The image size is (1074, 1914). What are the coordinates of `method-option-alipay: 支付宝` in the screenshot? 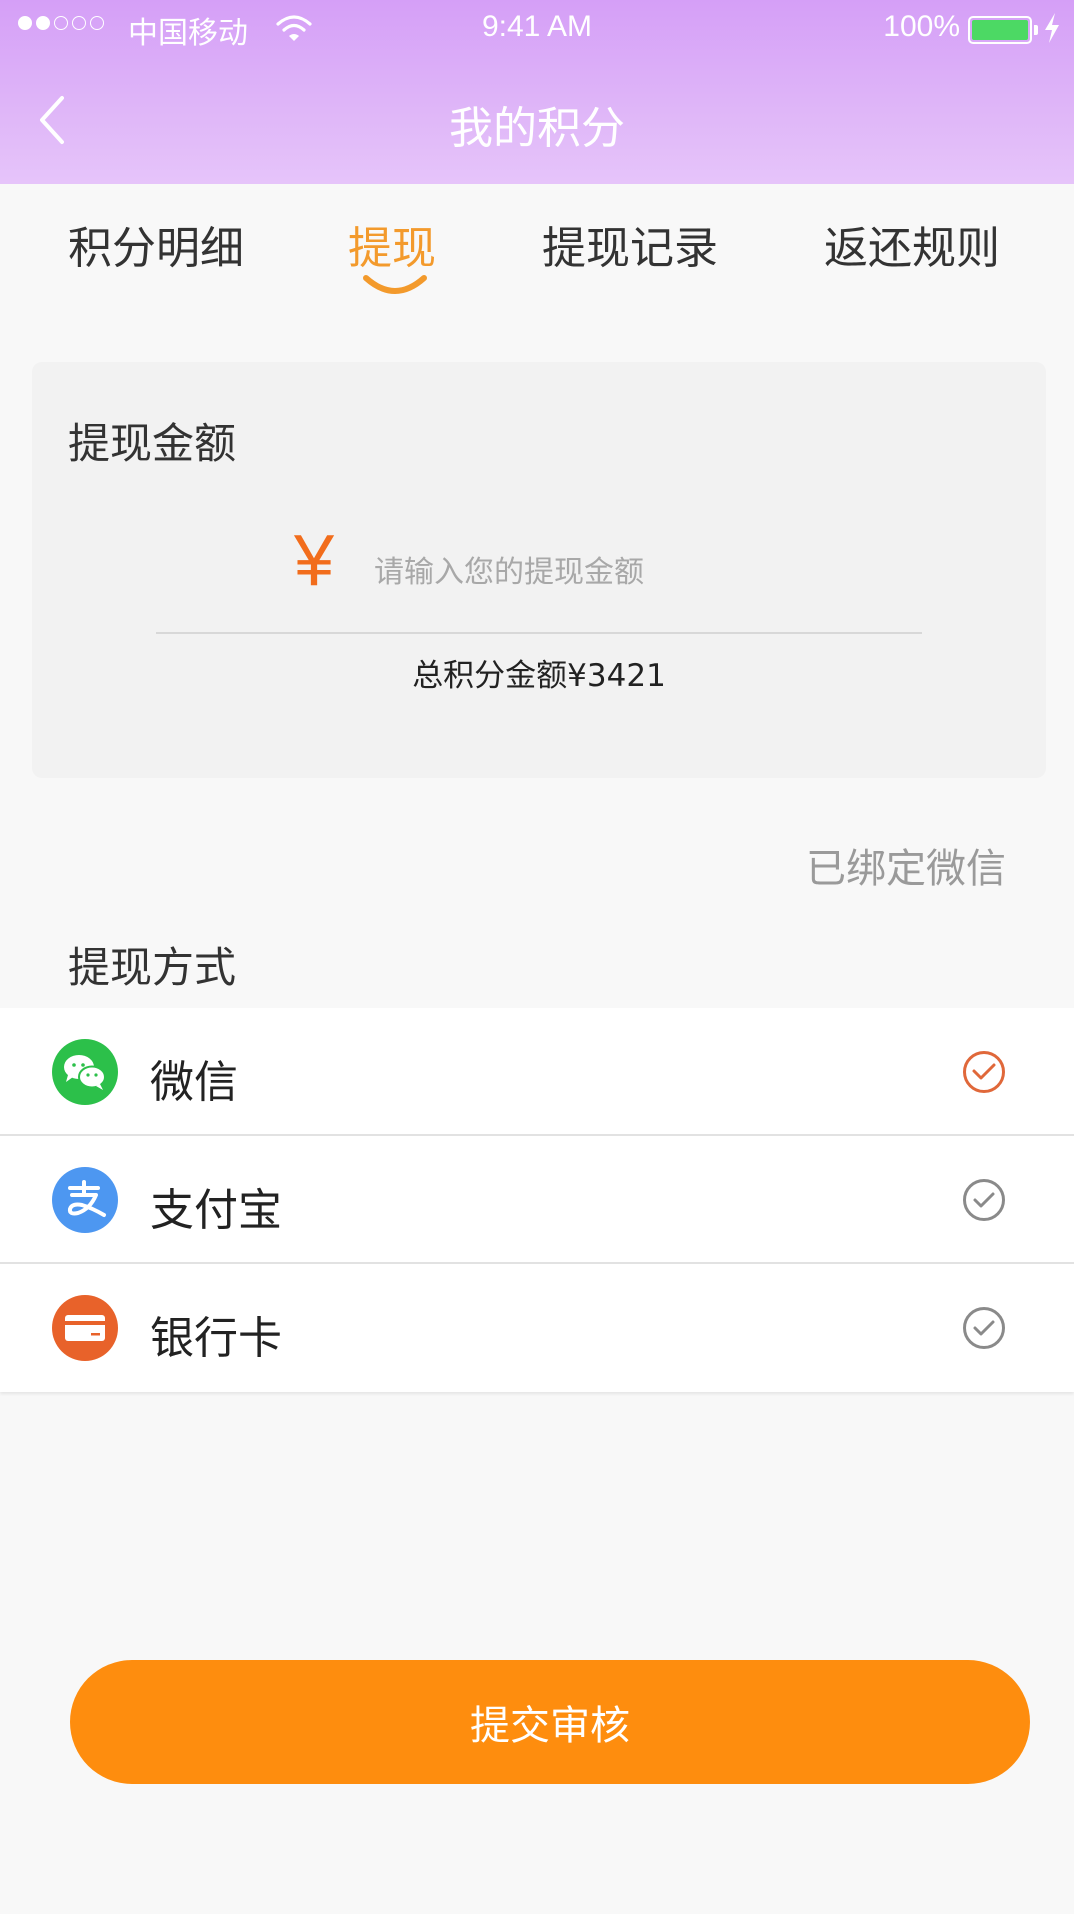 It's located at (537, 1200).